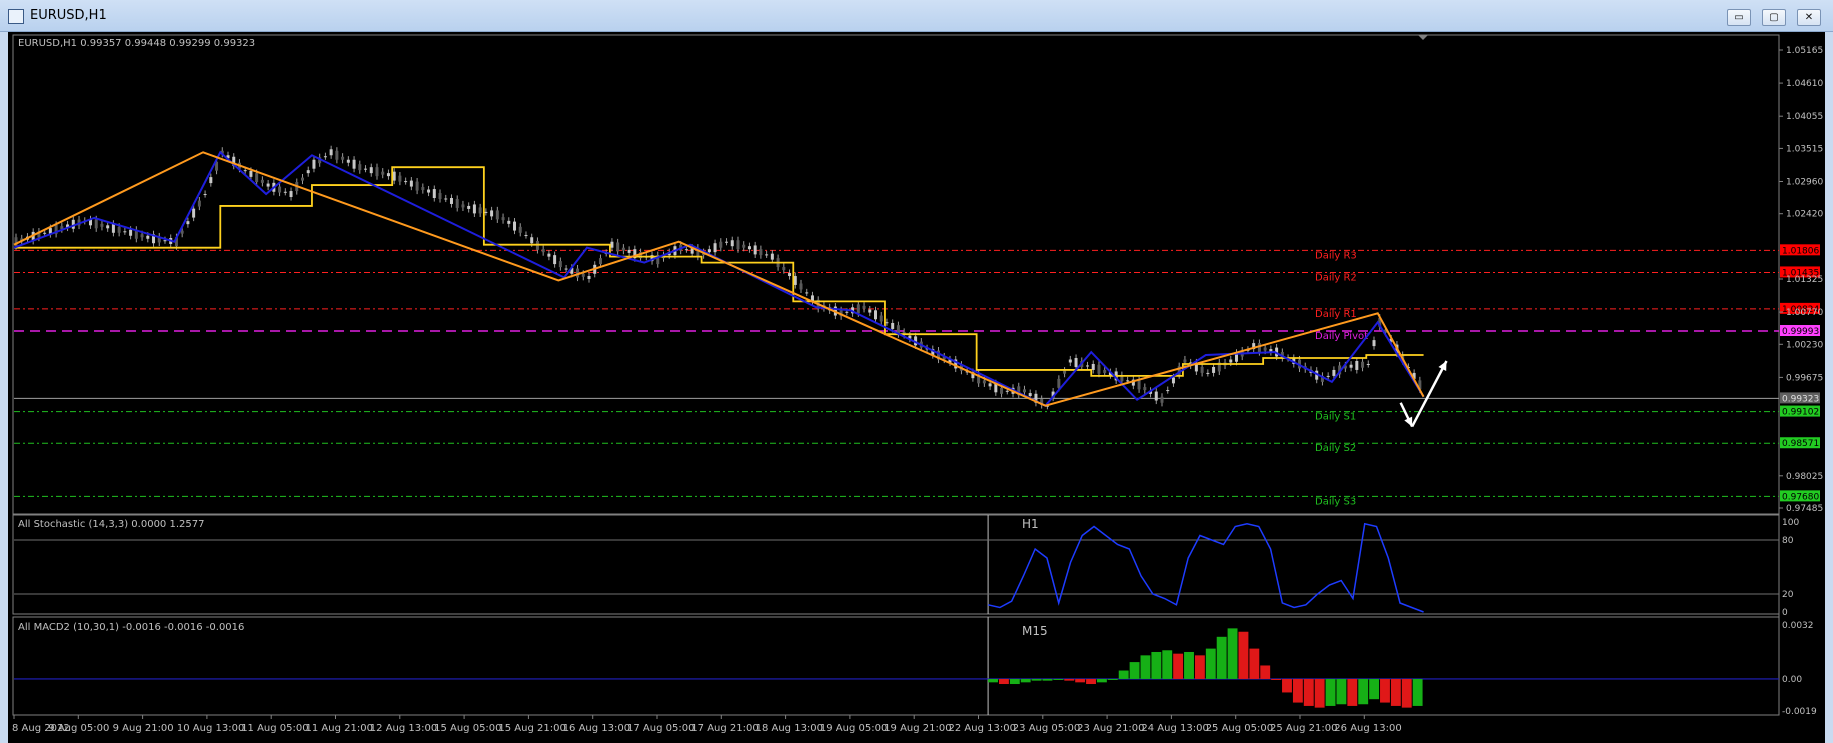 Image resolution: width=1833 pixels, height=743 pixels. What do you see at coordinates (915, 667) in the screenshot?
I see `macd-panel: 0.0032 0.00 -0.0019` at bounding box center [915, 667].